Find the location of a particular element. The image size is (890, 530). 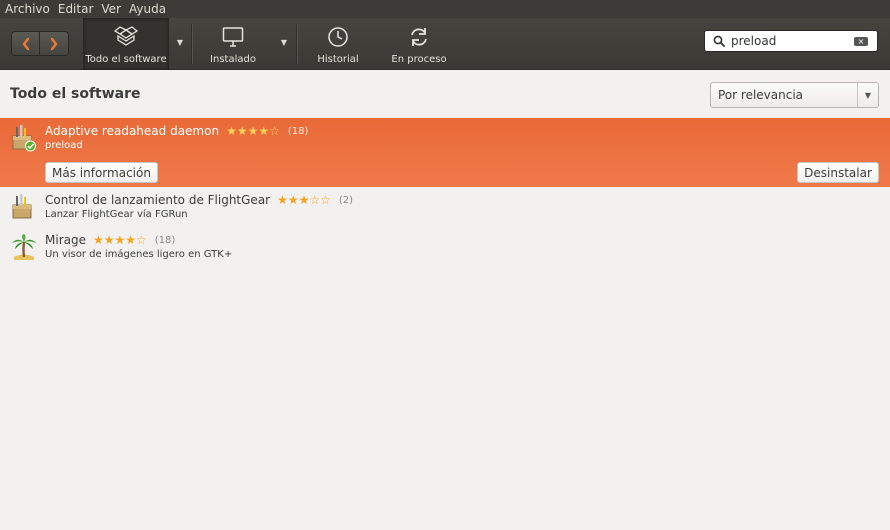

item-name: Mirage is located at coordinates (65, 240).